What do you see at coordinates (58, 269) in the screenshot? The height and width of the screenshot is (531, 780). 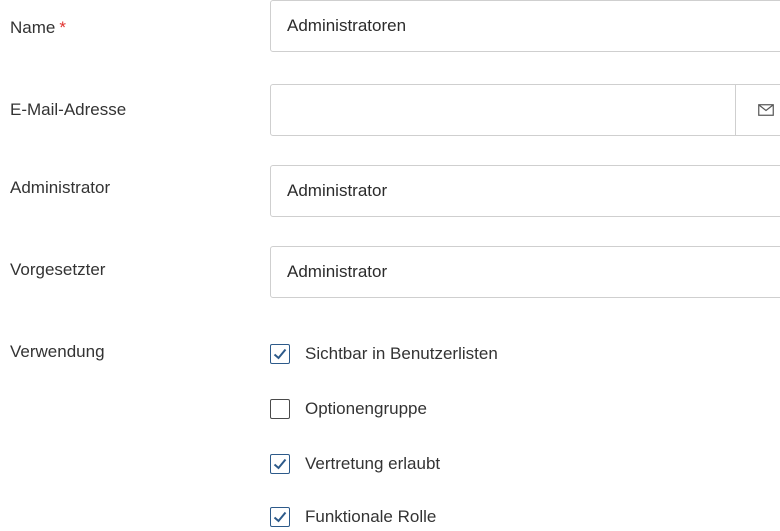 I see `supervisor-label: Vorgesetzter` at bounding box center [58, 269].